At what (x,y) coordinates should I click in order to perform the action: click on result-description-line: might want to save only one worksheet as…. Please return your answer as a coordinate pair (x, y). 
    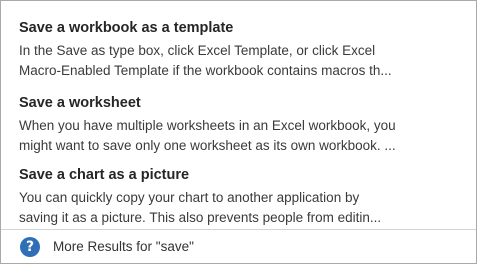
    Looking at the image, I should click on (207, 145).